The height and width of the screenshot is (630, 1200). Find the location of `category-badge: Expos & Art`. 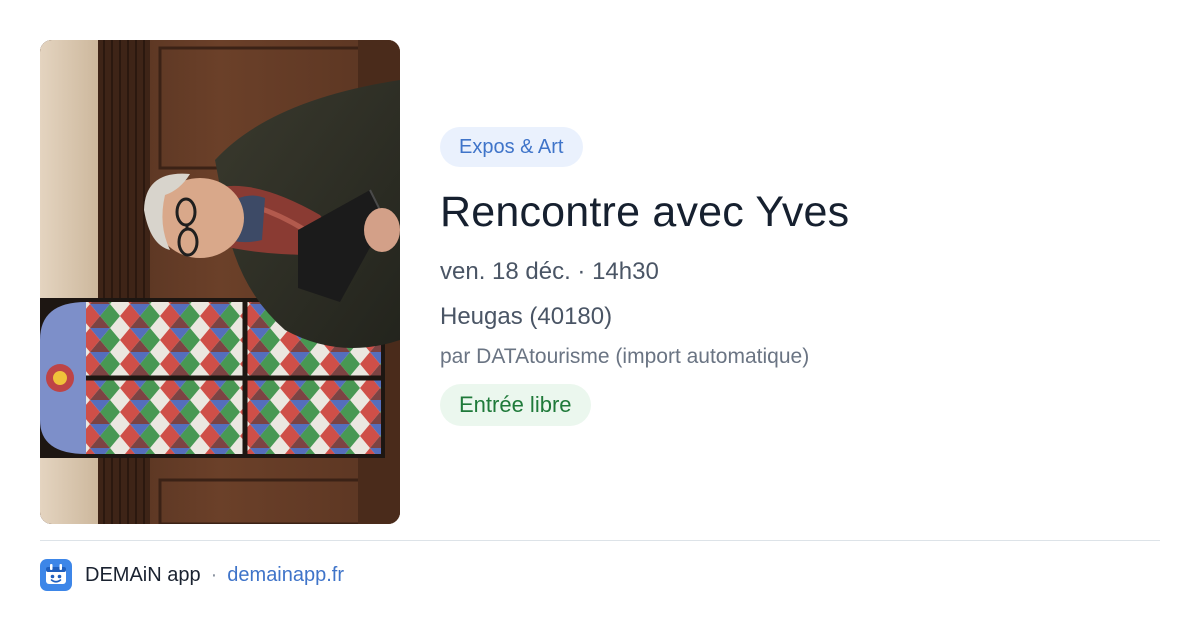

category-badge: Expos & Art is located at coordinates (511, 147).